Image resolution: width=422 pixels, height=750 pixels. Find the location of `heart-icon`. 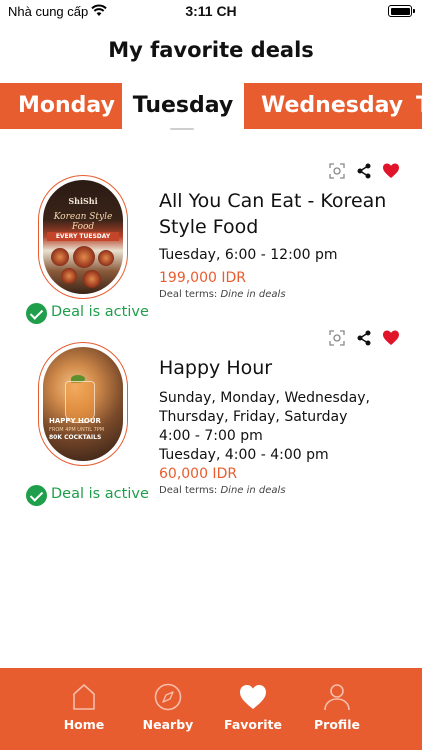

heart-icon is located at coordinates (253, 697).